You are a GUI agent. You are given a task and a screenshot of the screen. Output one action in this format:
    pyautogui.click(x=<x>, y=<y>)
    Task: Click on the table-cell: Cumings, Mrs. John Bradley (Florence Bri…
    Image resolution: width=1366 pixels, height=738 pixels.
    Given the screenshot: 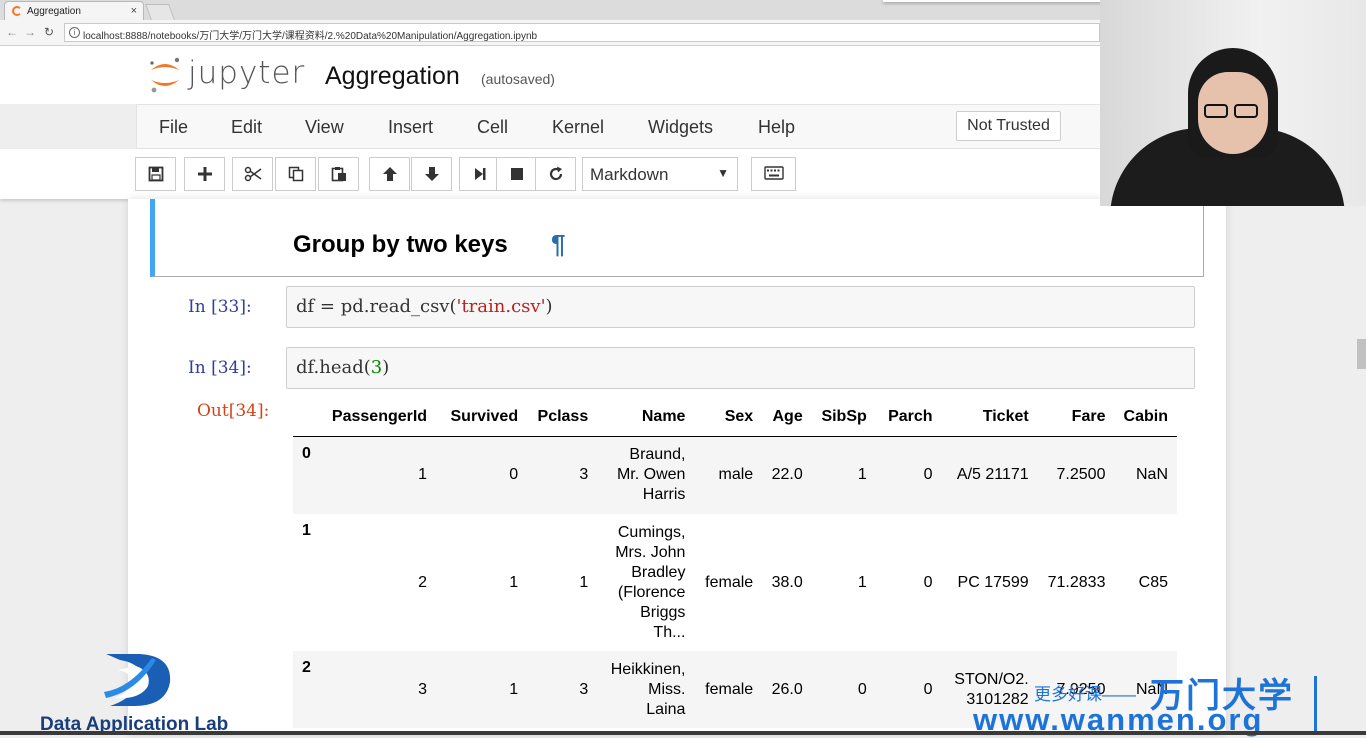 What is the action you would take?
    pyautogui.click(x=650, y=582)
    